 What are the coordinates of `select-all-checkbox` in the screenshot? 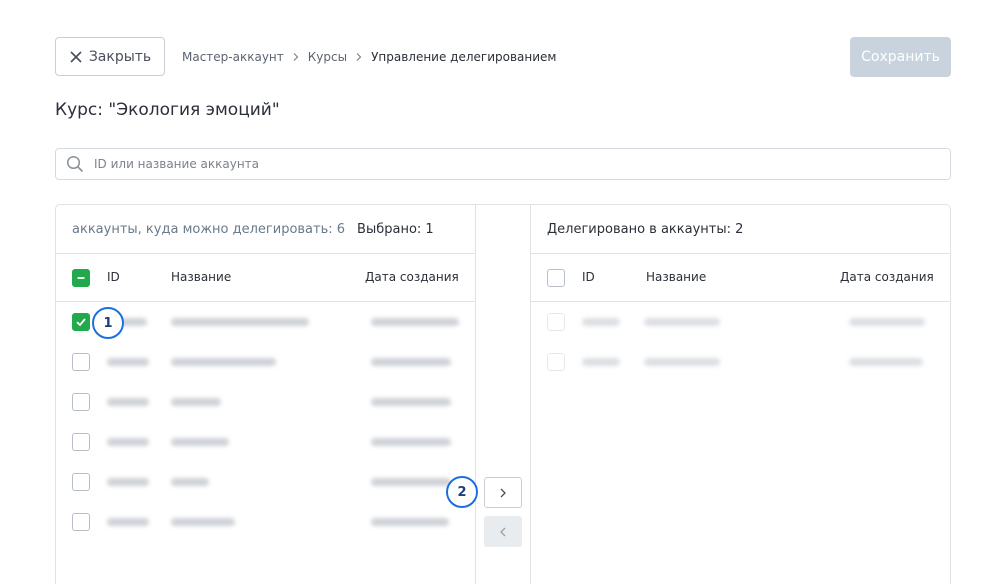 It's located at (81, 278).